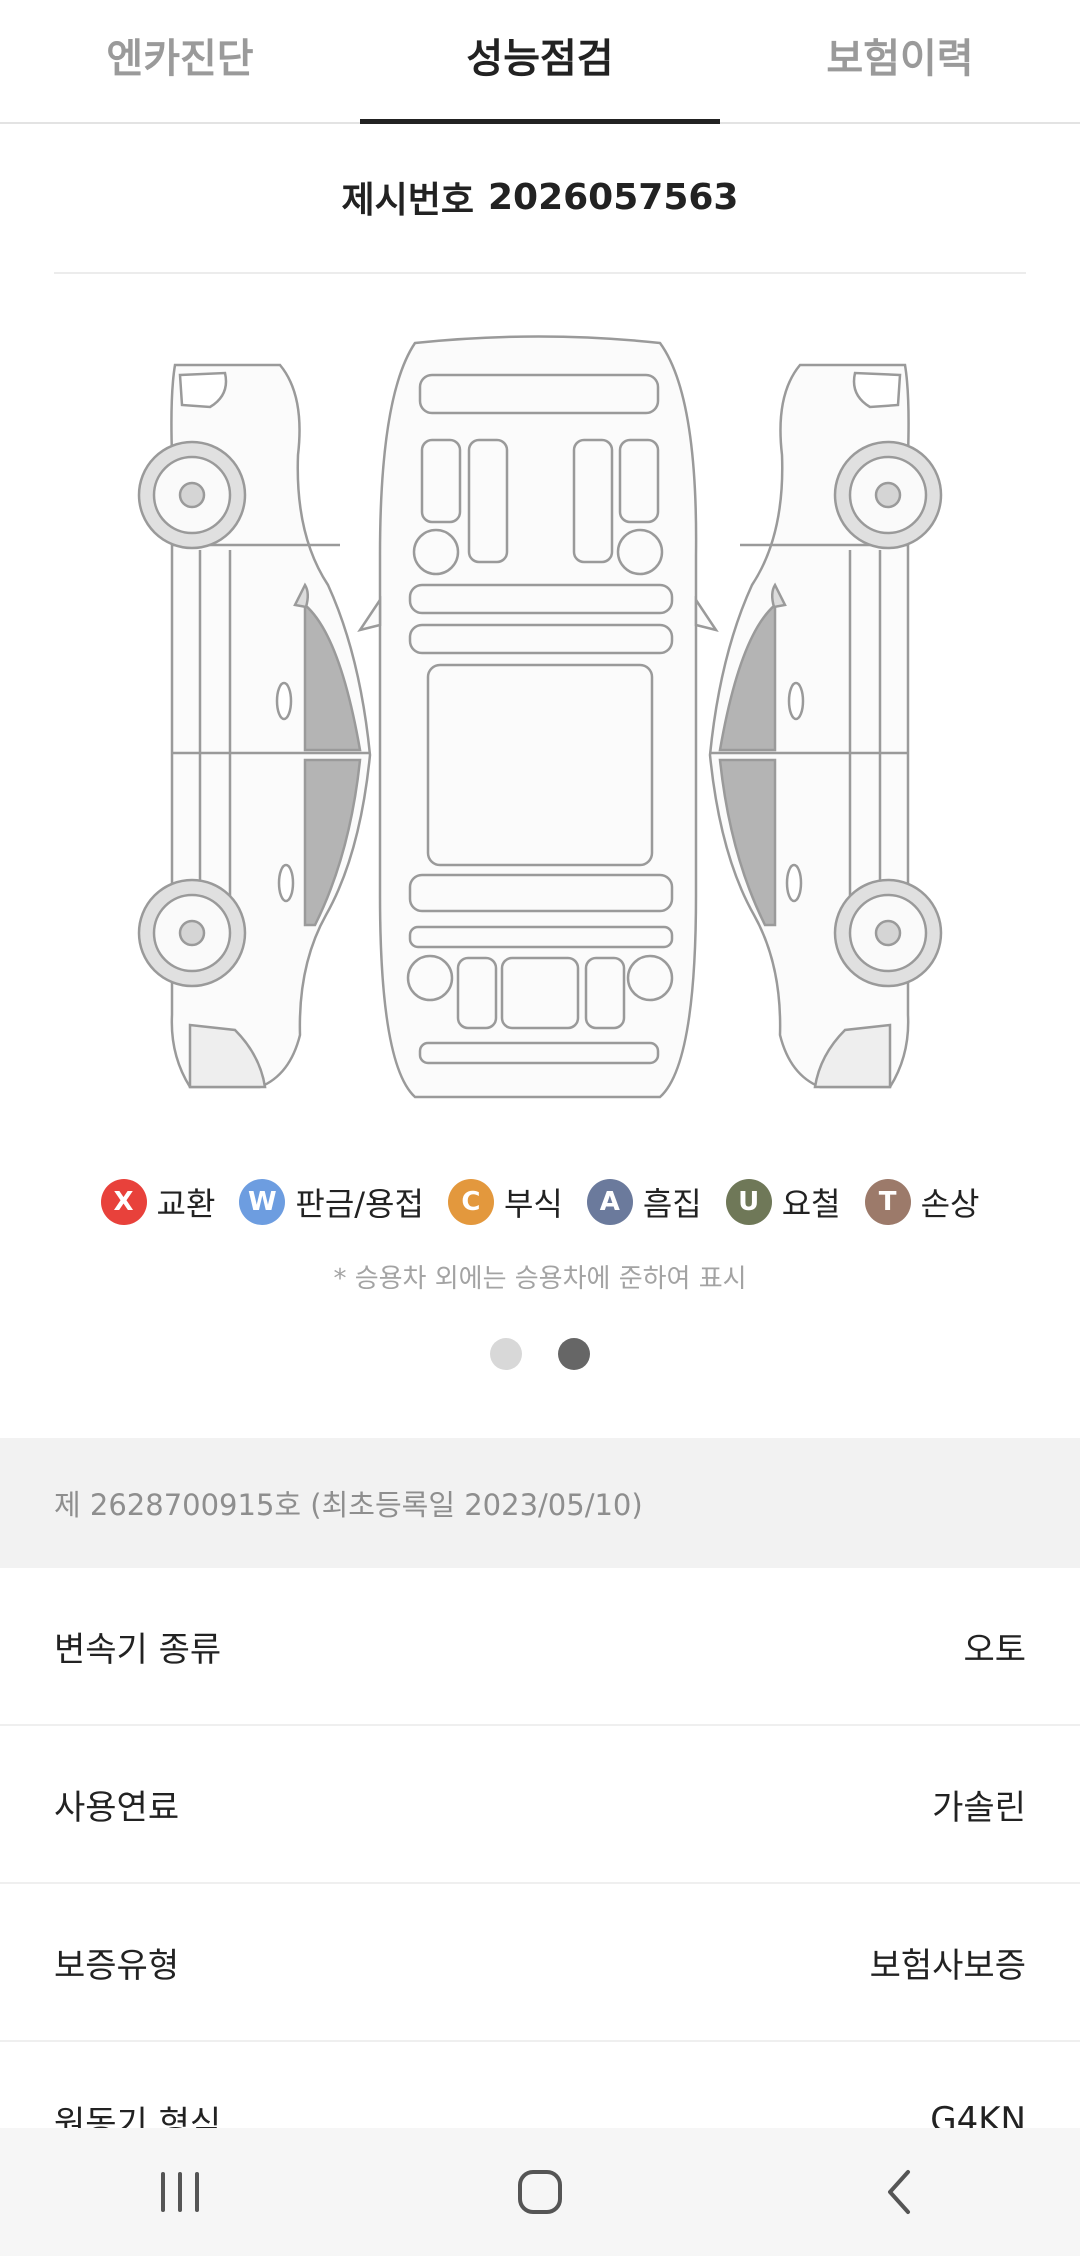  What do you see at coordinates (748, 1202) in the screenshot?
I see `legend-badge-u: U` at bounding box center [748, 1202].